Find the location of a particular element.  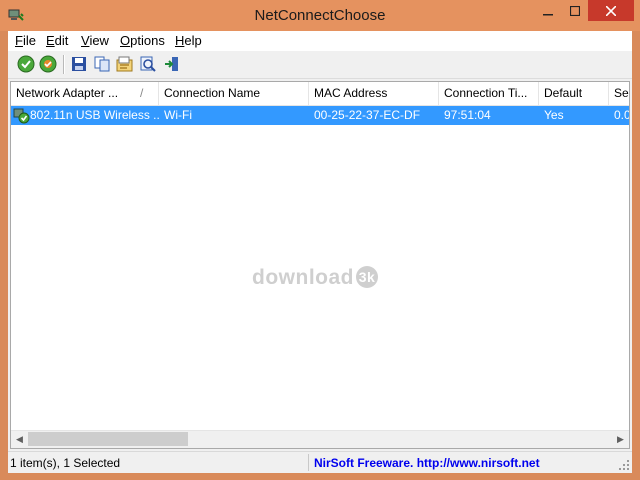

scroll-left-icon: ◀ is located at coordinates (19, 439).